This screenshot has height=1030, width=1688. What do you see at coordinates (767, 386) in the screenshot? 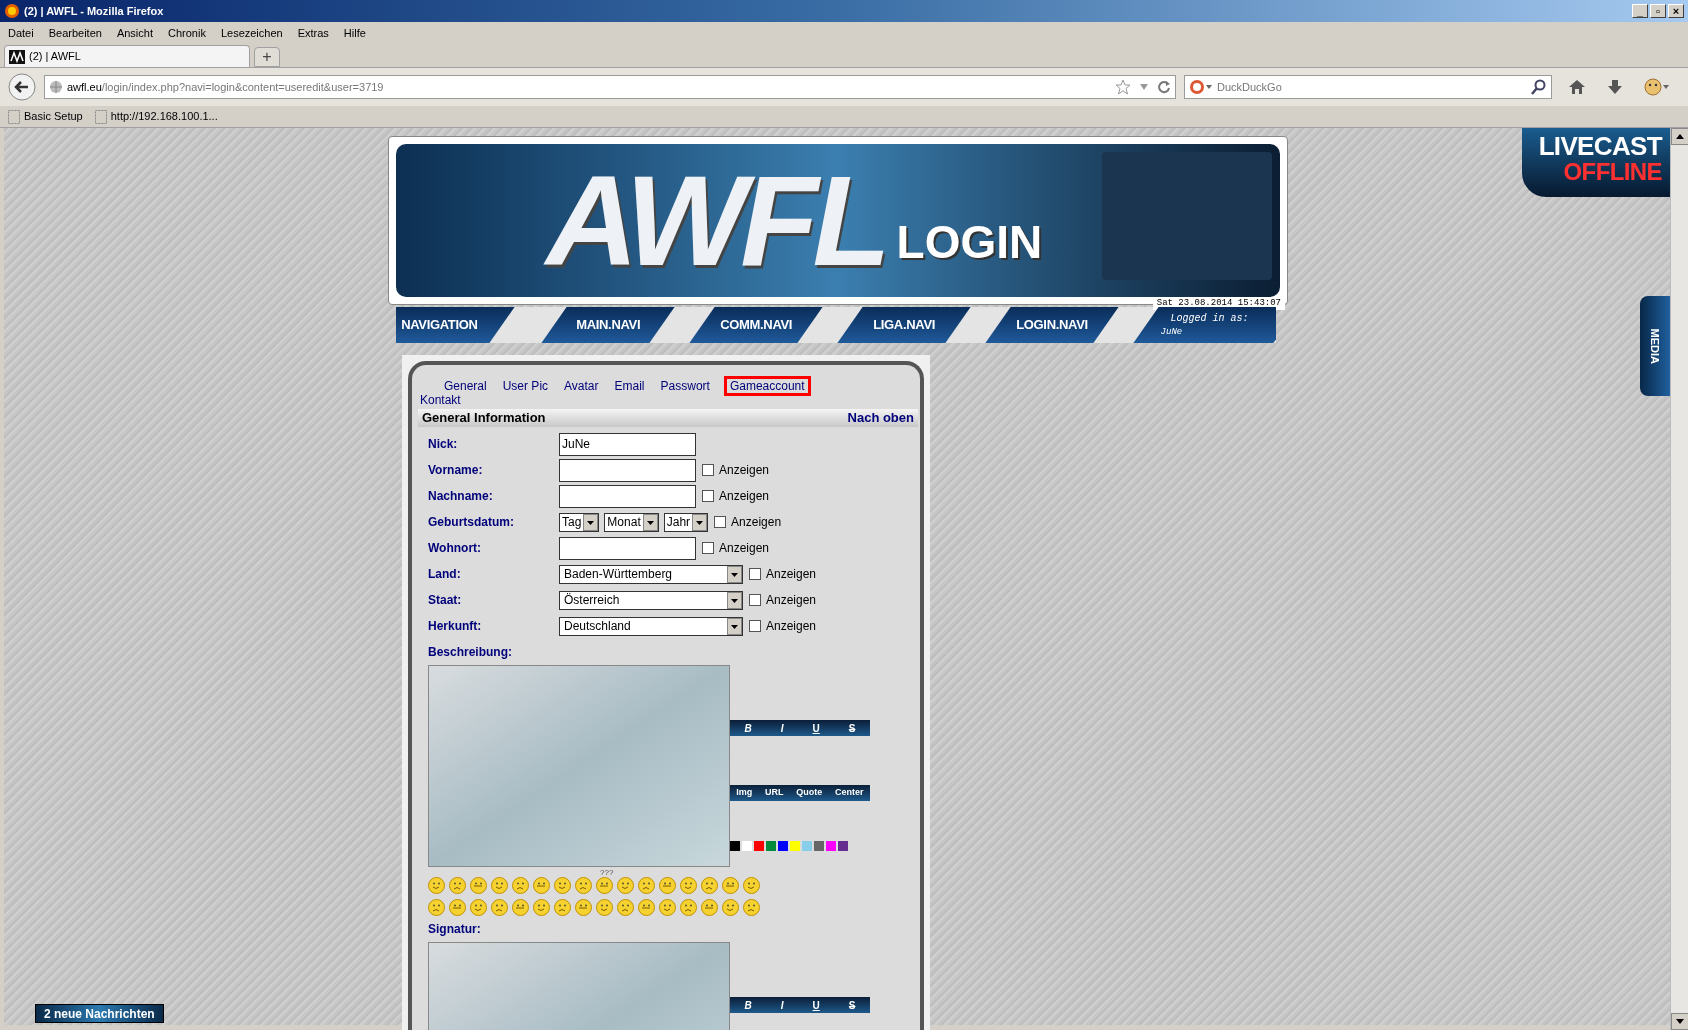
I see `profile-tab: Gameaccount` at bounding box center [767, 386].